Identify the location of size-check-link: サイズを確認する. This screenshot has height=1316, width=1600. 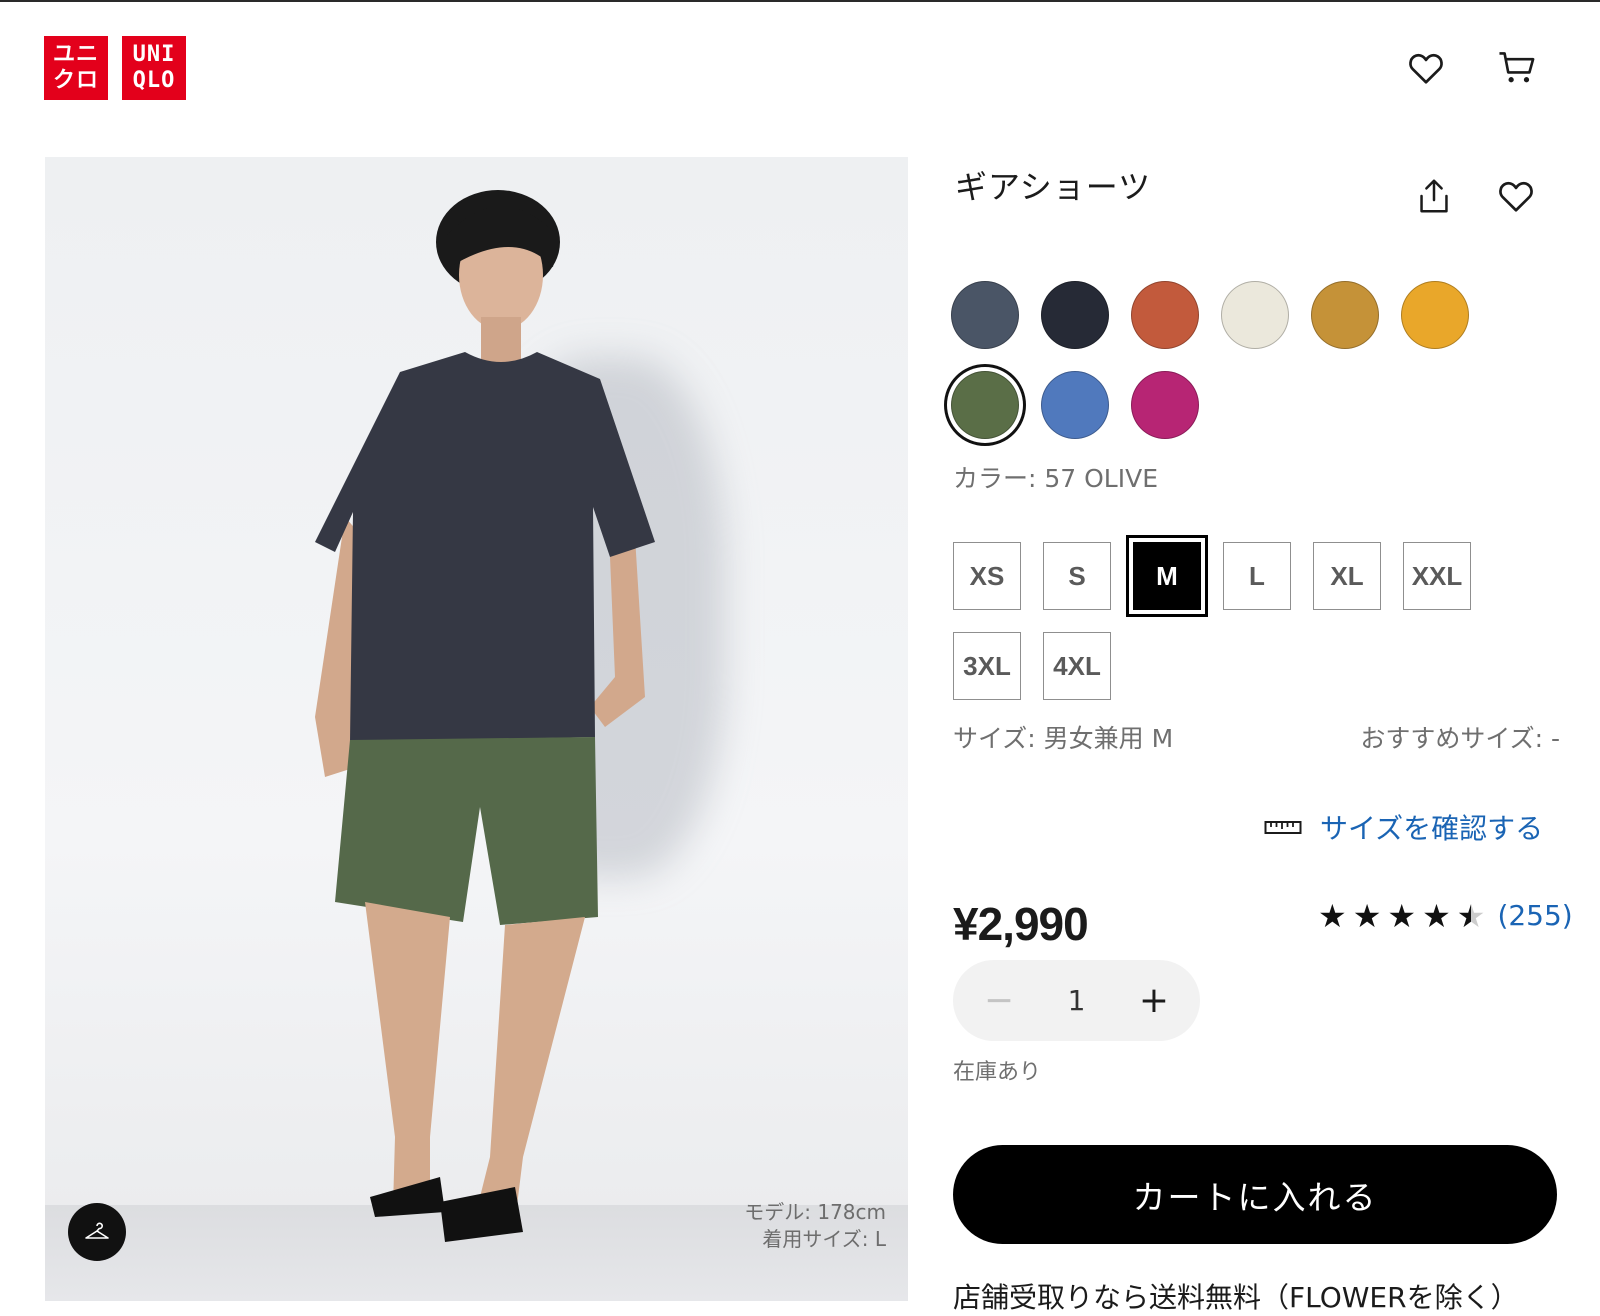
(1403, 827).